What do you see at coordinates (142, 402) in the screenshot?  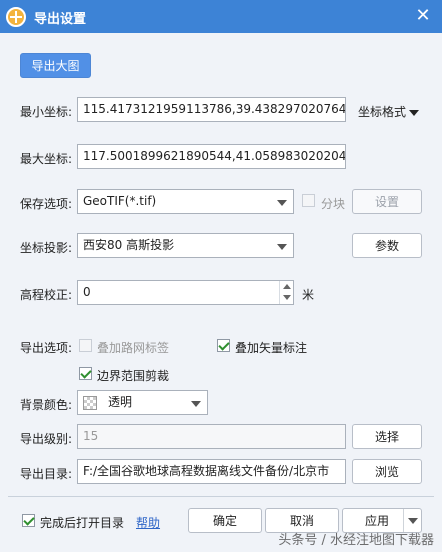 I see `bg-color-select: 透明` at bounding box center [142, 402].